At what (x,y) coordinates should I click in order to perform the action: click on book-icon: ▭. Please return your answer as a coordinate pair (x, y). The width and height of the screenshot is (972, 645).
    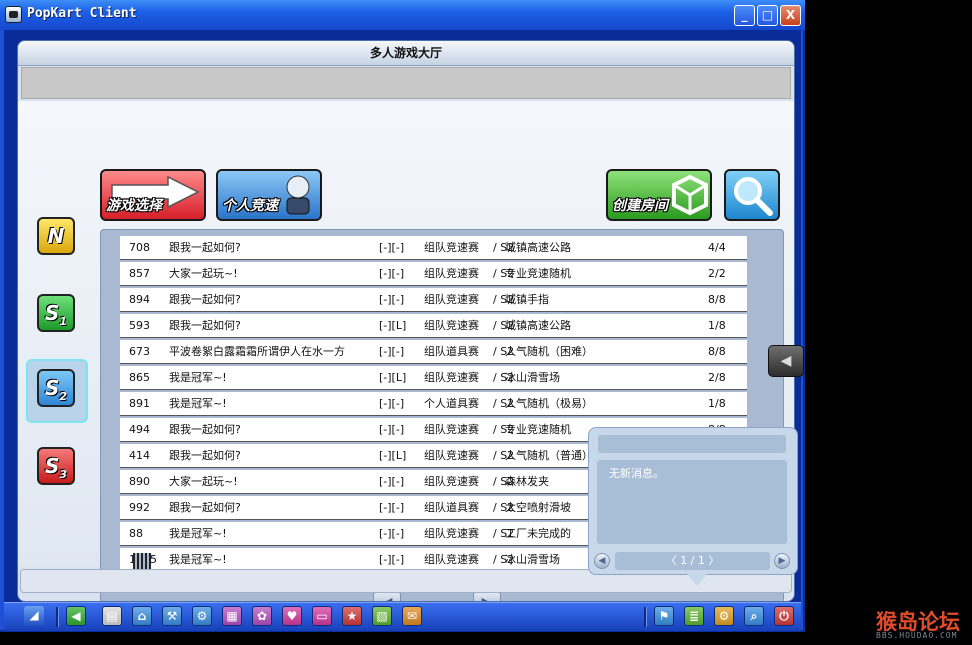
    Looking at the image, I should click on (322, 616).